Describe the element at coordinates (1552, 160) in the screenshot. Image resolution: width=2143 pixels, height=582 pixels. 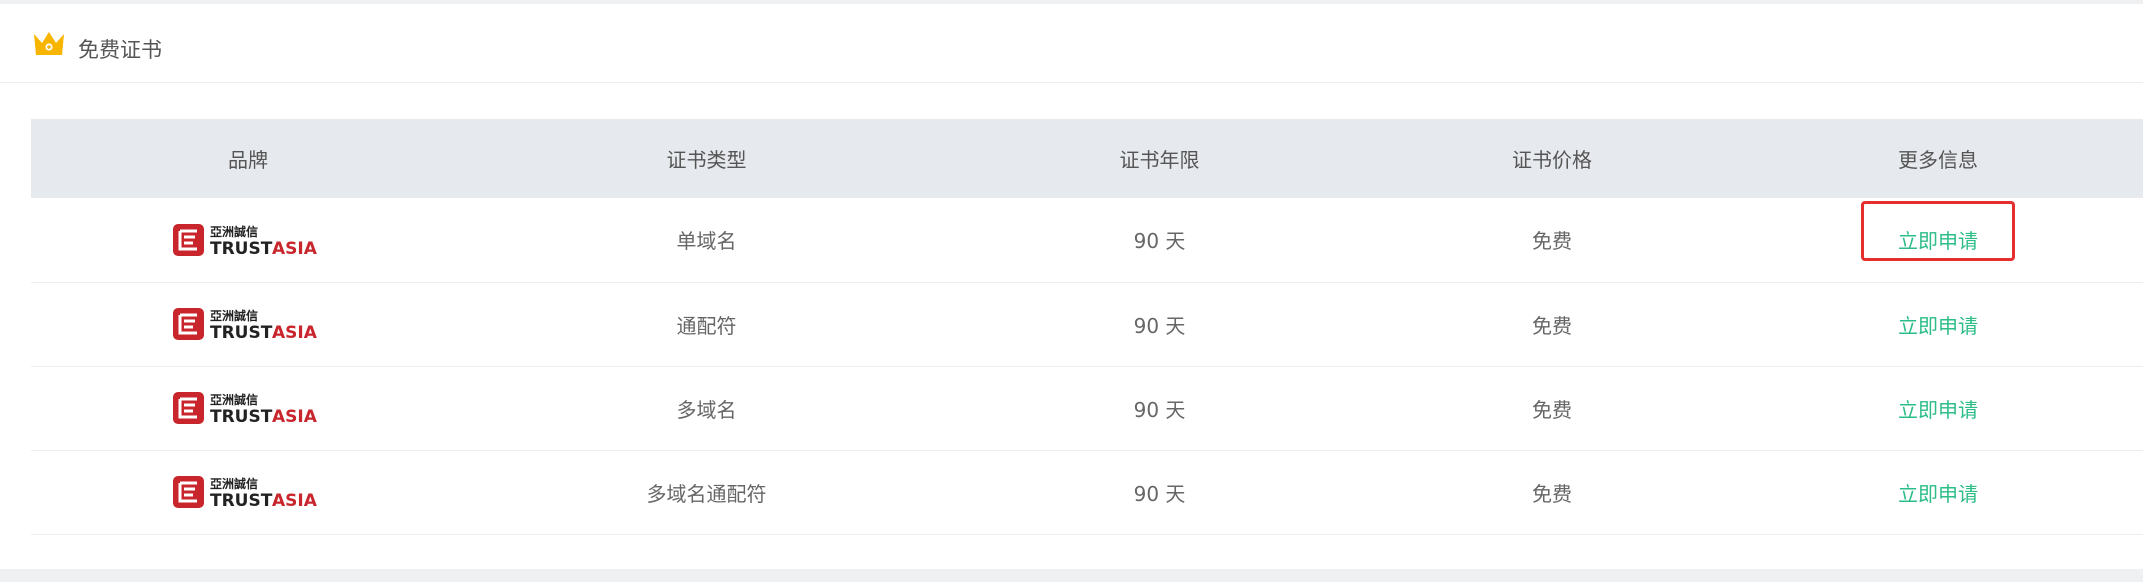
I see `header-cert-price: 证书价格` at that location.